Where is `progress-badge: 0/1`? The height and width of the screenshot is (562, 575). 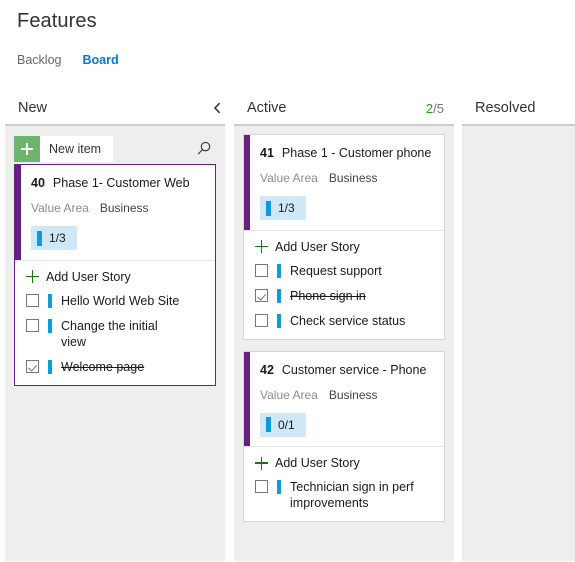 progress-badge: 0/1 is located at coordinates (283, 424).